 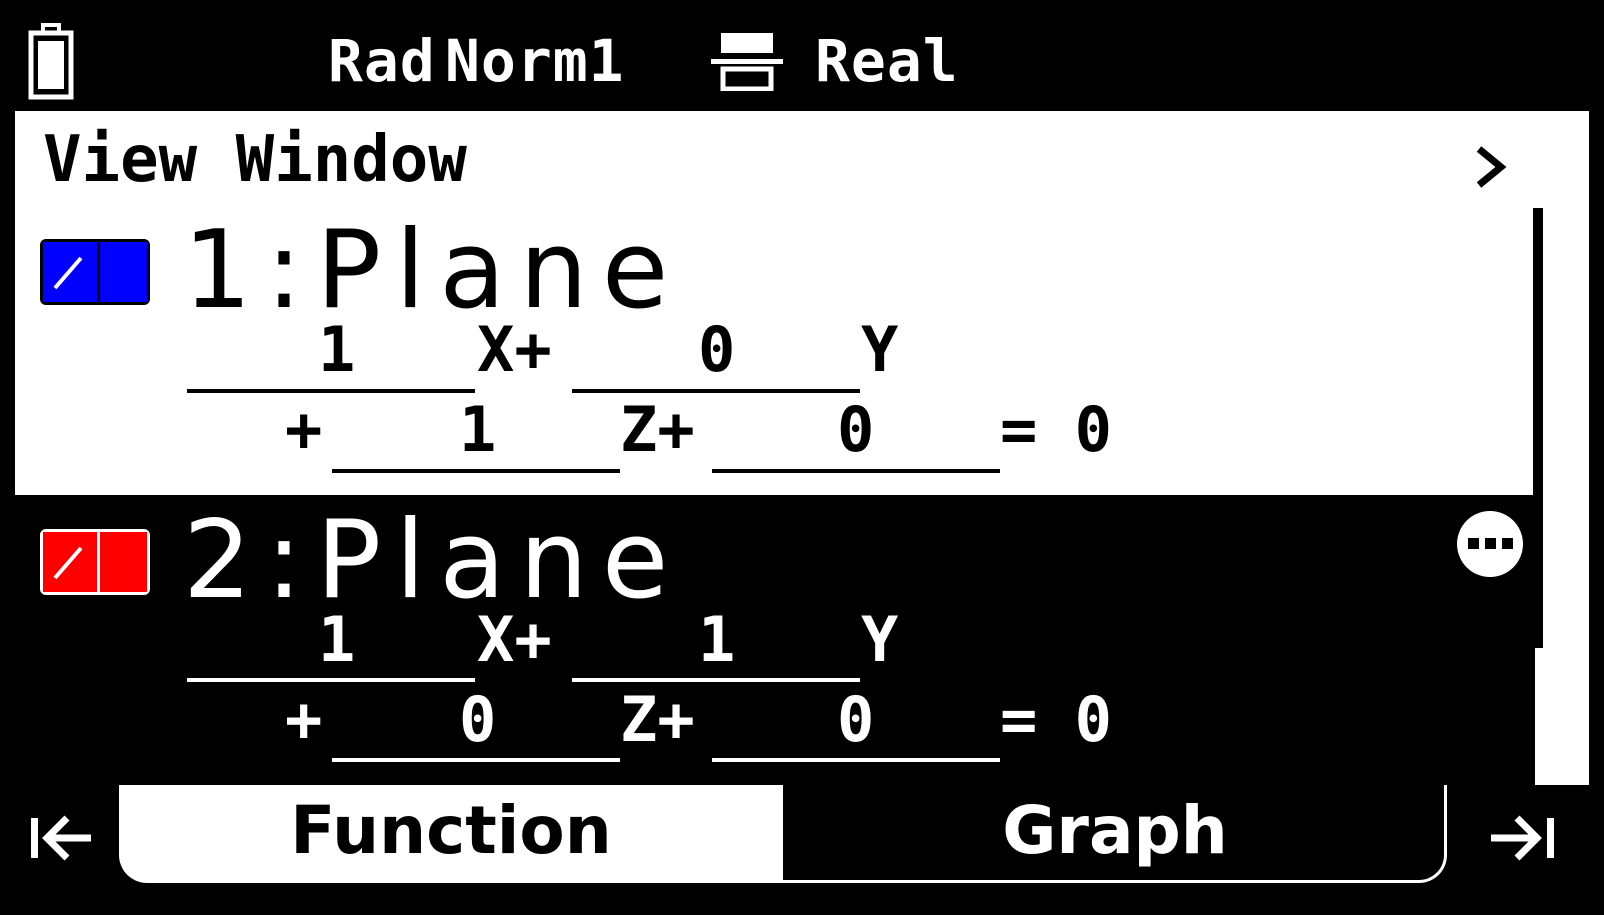 I want to click on jump-to-last-icon, so click(x=1522, y=838).